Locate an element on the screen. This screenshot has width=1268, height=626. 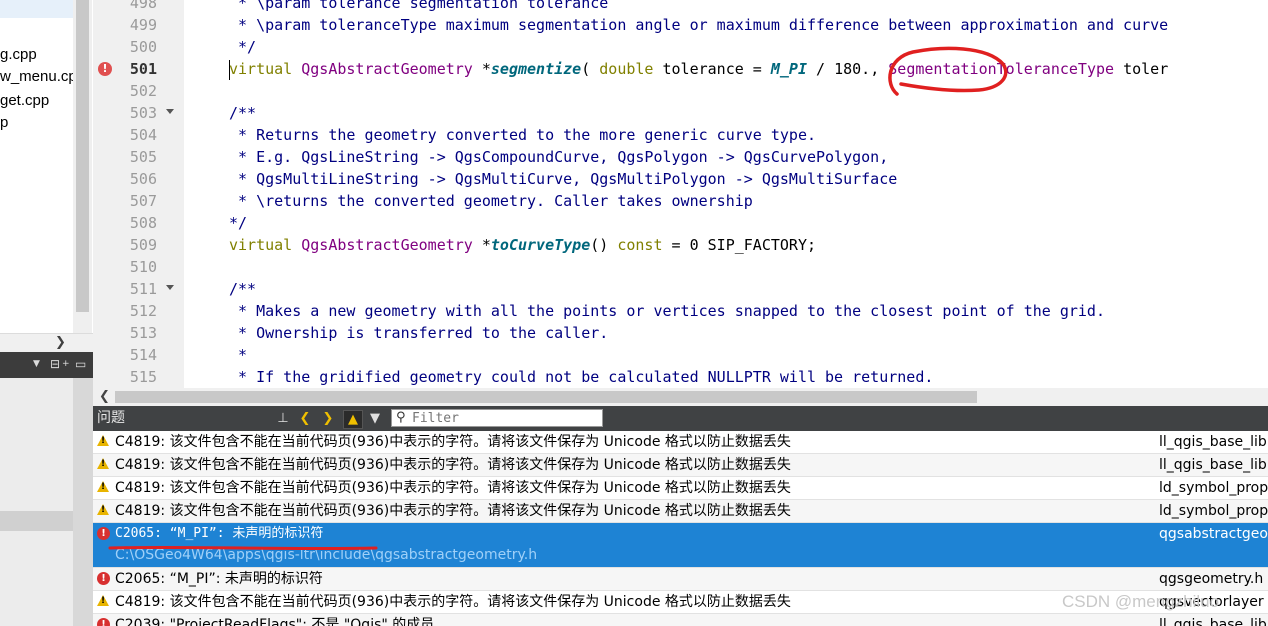
error-icon: ! is located at coordinates (103, 622).